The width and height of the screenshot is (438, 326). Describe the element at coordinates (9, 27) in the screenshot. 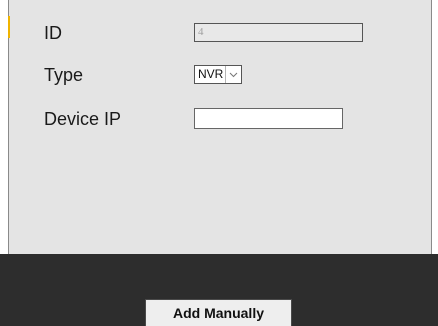

I see `accent-marker` at that location.